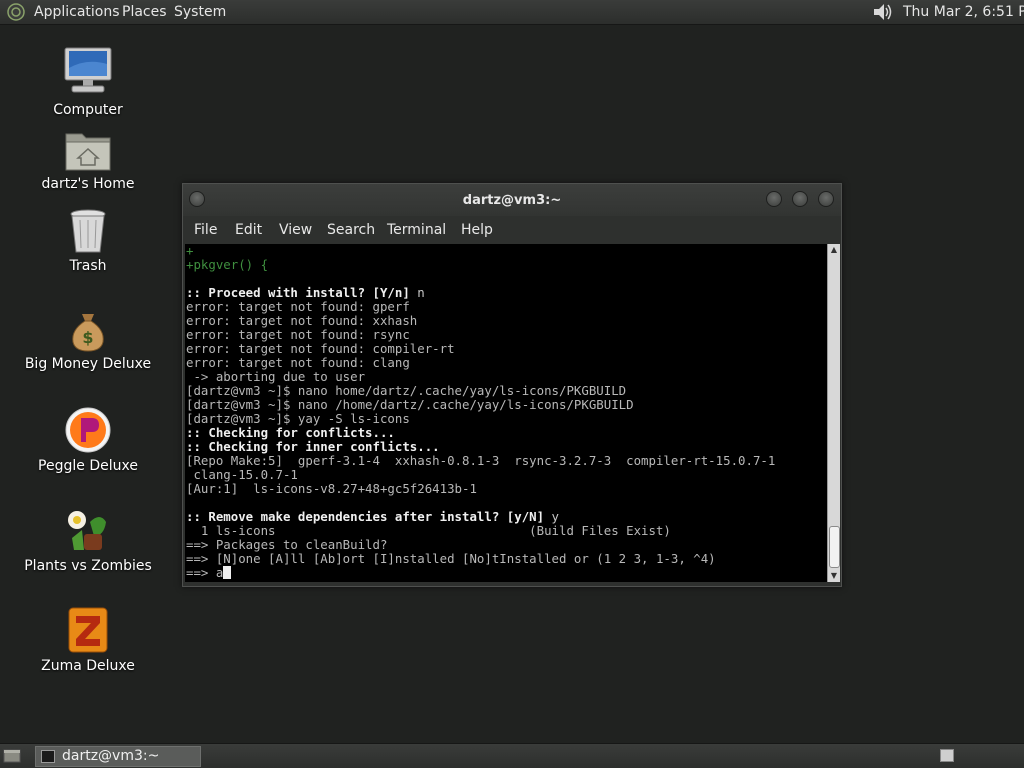 Image resolution: width=1024 pixels, height=768 pixels. Describe the element at coordinates (205, 572) in the screenshot. I see `terminal-line-text: ==> a` at that location.